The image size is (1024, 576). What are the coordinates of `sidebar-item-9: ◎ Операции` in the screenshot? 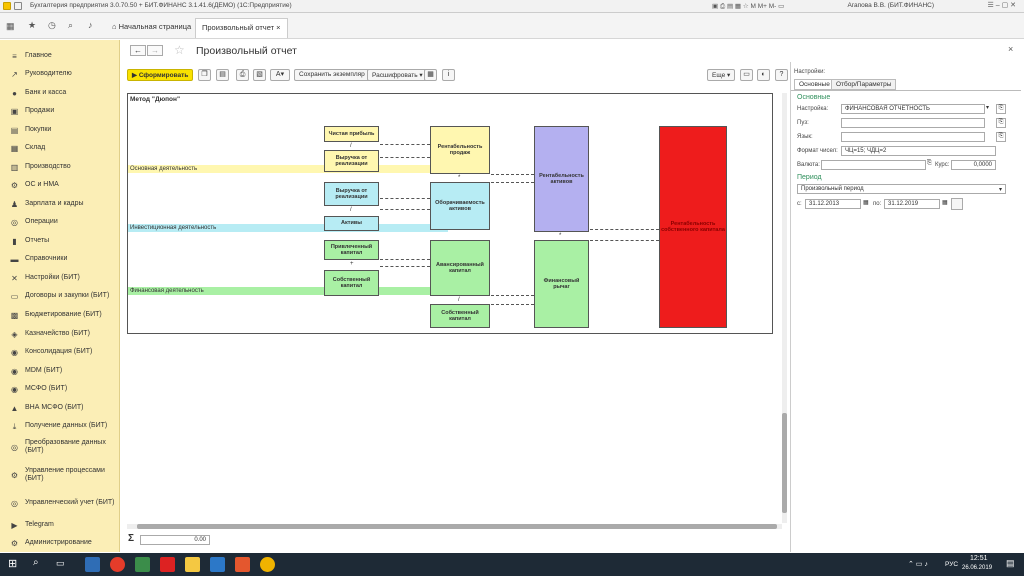 It's located at (60, 222).